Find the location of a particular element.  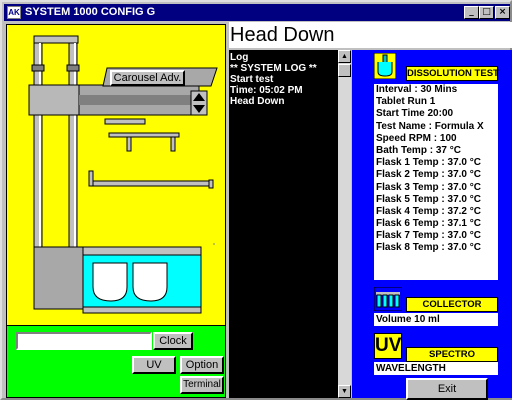

scroll-up-arrow-icon: ▲ is located at coordinates (344, 56).